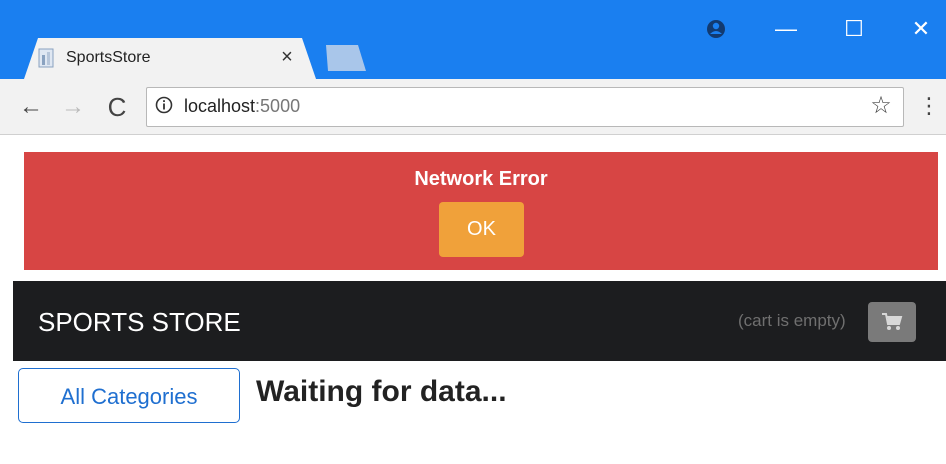 The height and width of the screenshot is (464, 946). What do you see at coordinates (46, 58) in the screenshot?
I see `favicon-icon` at bounding box center [46, 58].